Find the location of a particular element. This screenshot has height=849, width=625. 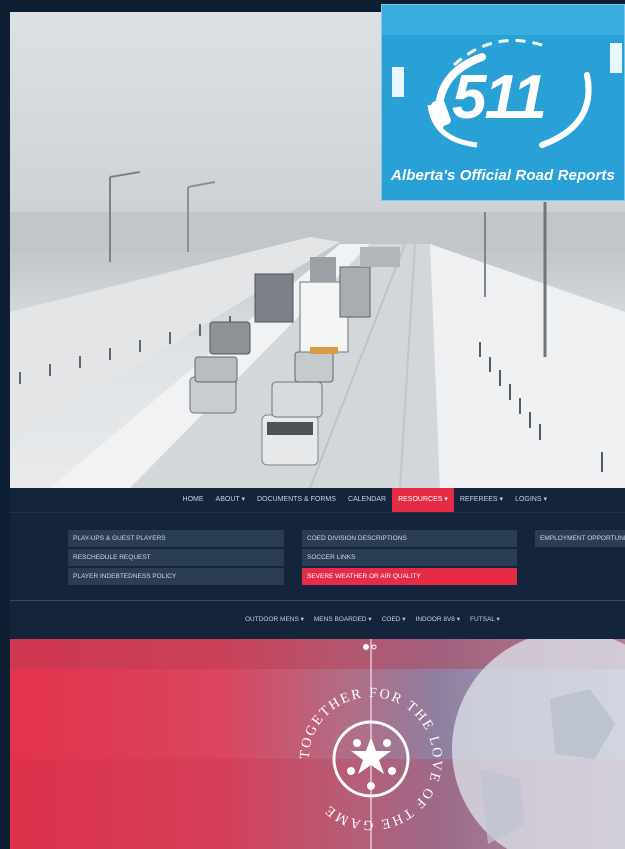

menu-item-play-ups: PLAY-UPS & GUEST PLAYERS is located at coordinates (176, 538).